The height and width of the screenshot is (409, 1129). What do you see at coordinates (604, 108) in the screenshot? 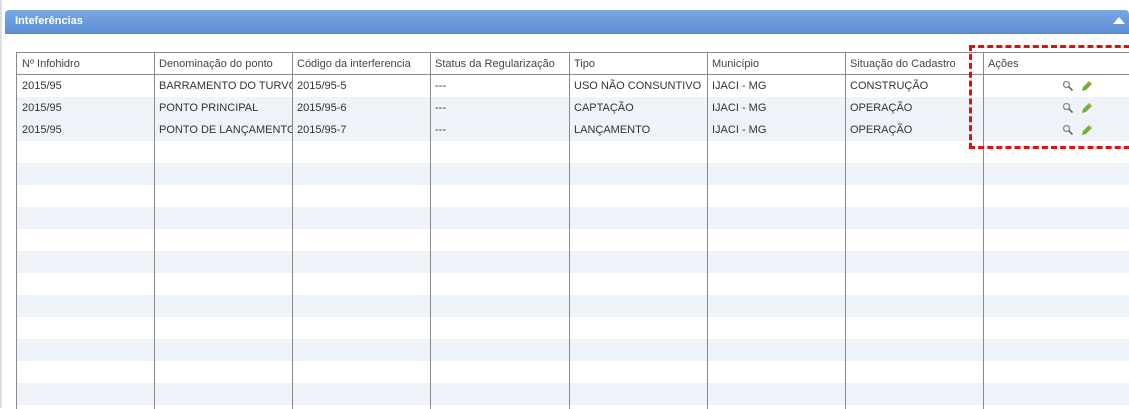
I see `cell-tipo: CAPTAÇÃO` at bounding box center [604, 108].